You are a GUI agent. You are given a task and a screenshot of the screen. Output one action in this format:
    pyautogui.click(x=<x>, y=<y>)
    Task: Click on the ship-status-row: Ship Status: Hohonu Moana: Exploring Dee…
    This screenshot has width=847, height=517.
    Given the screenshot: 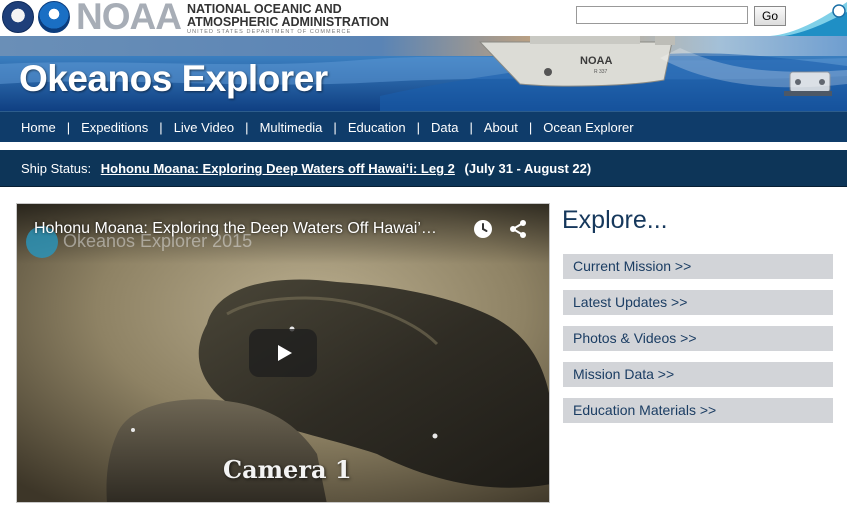 What is the action you would take?
    pyautogui.click(x=306, y=168)
    